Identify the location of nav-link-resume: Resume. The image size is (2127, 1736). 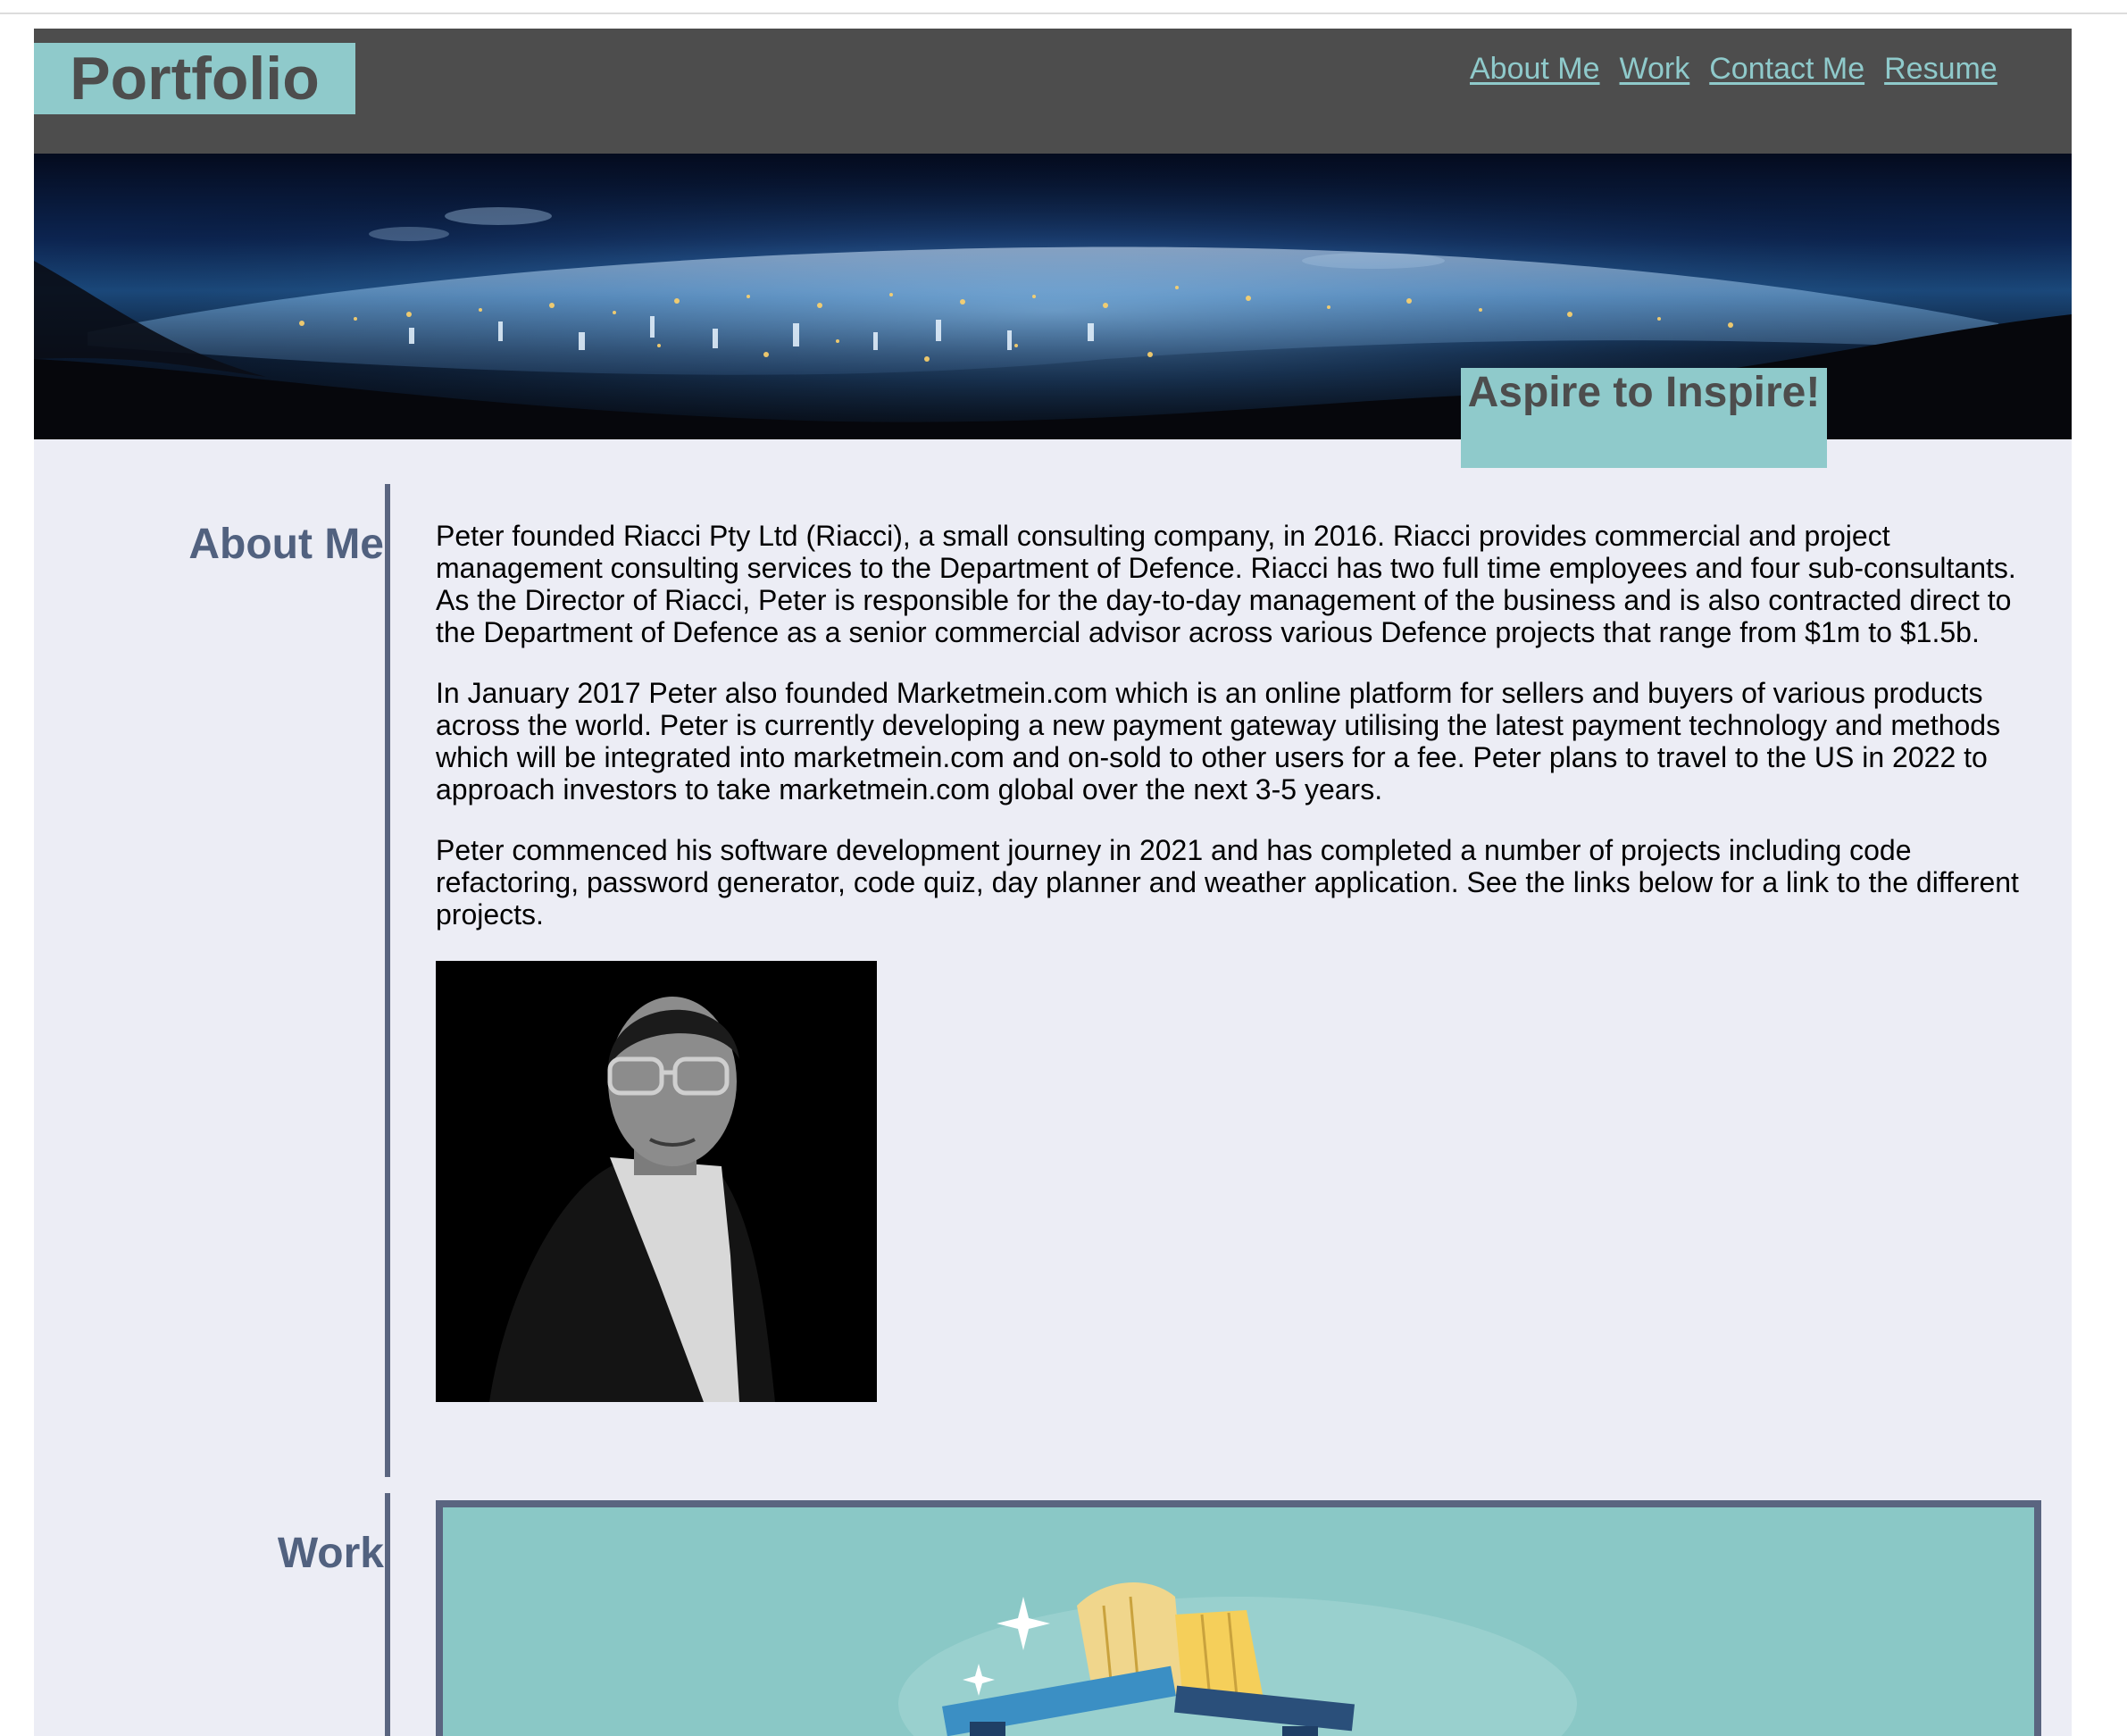
(1941, 69).